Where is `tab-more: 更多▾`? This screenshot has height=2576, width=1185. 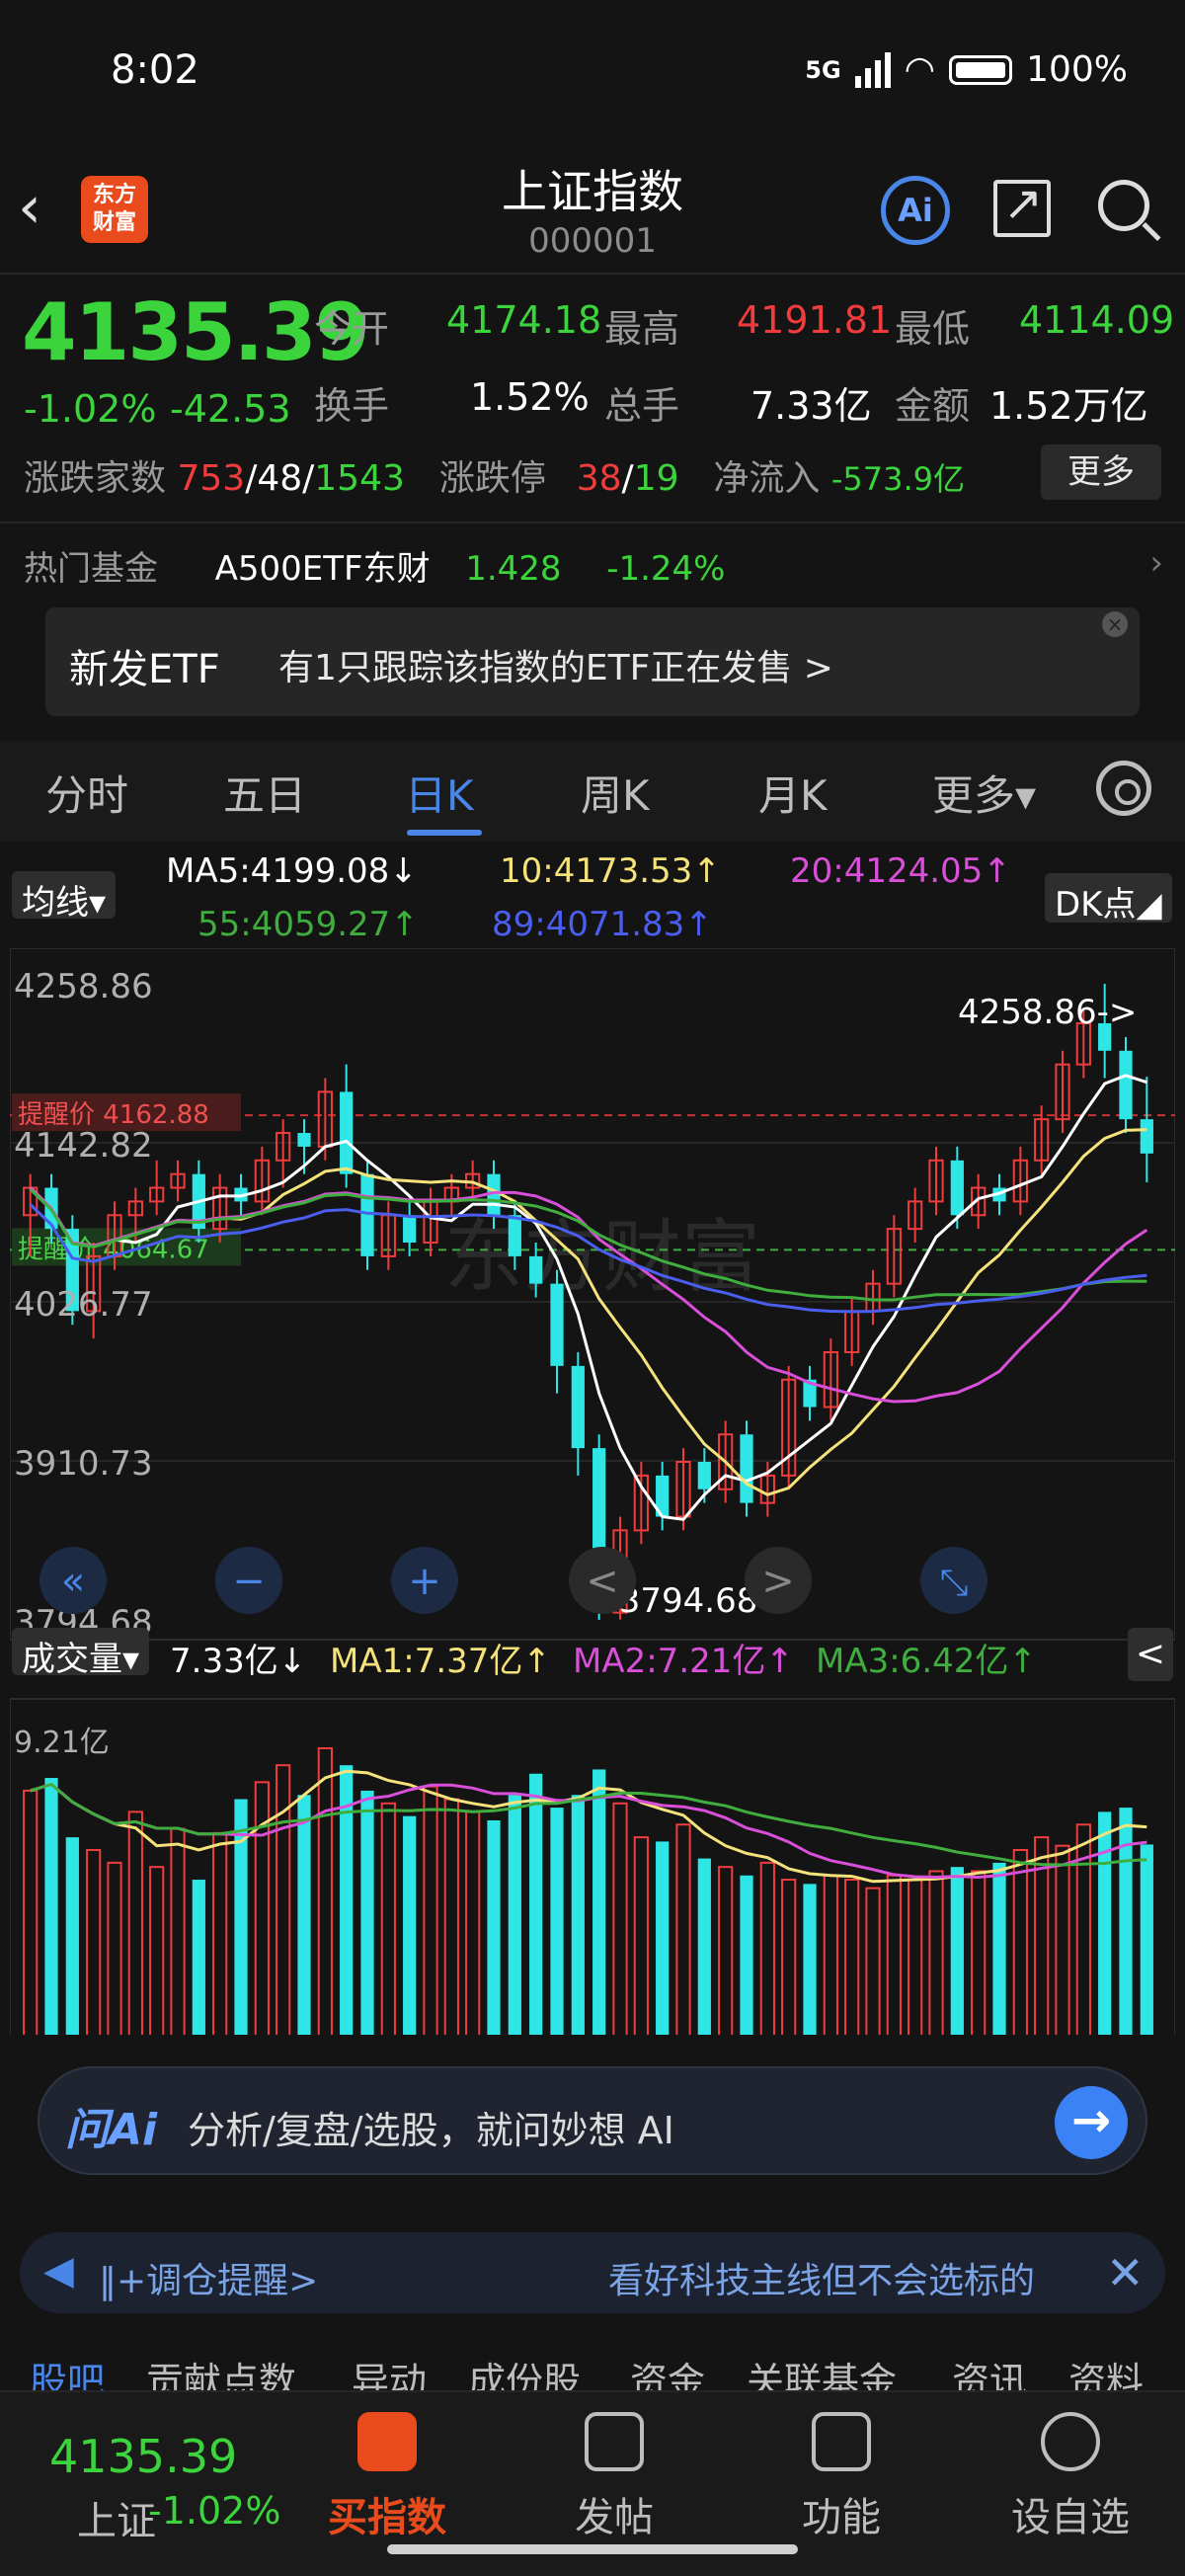 tab-more: 更多▾ is located at coordinates (984, 793).